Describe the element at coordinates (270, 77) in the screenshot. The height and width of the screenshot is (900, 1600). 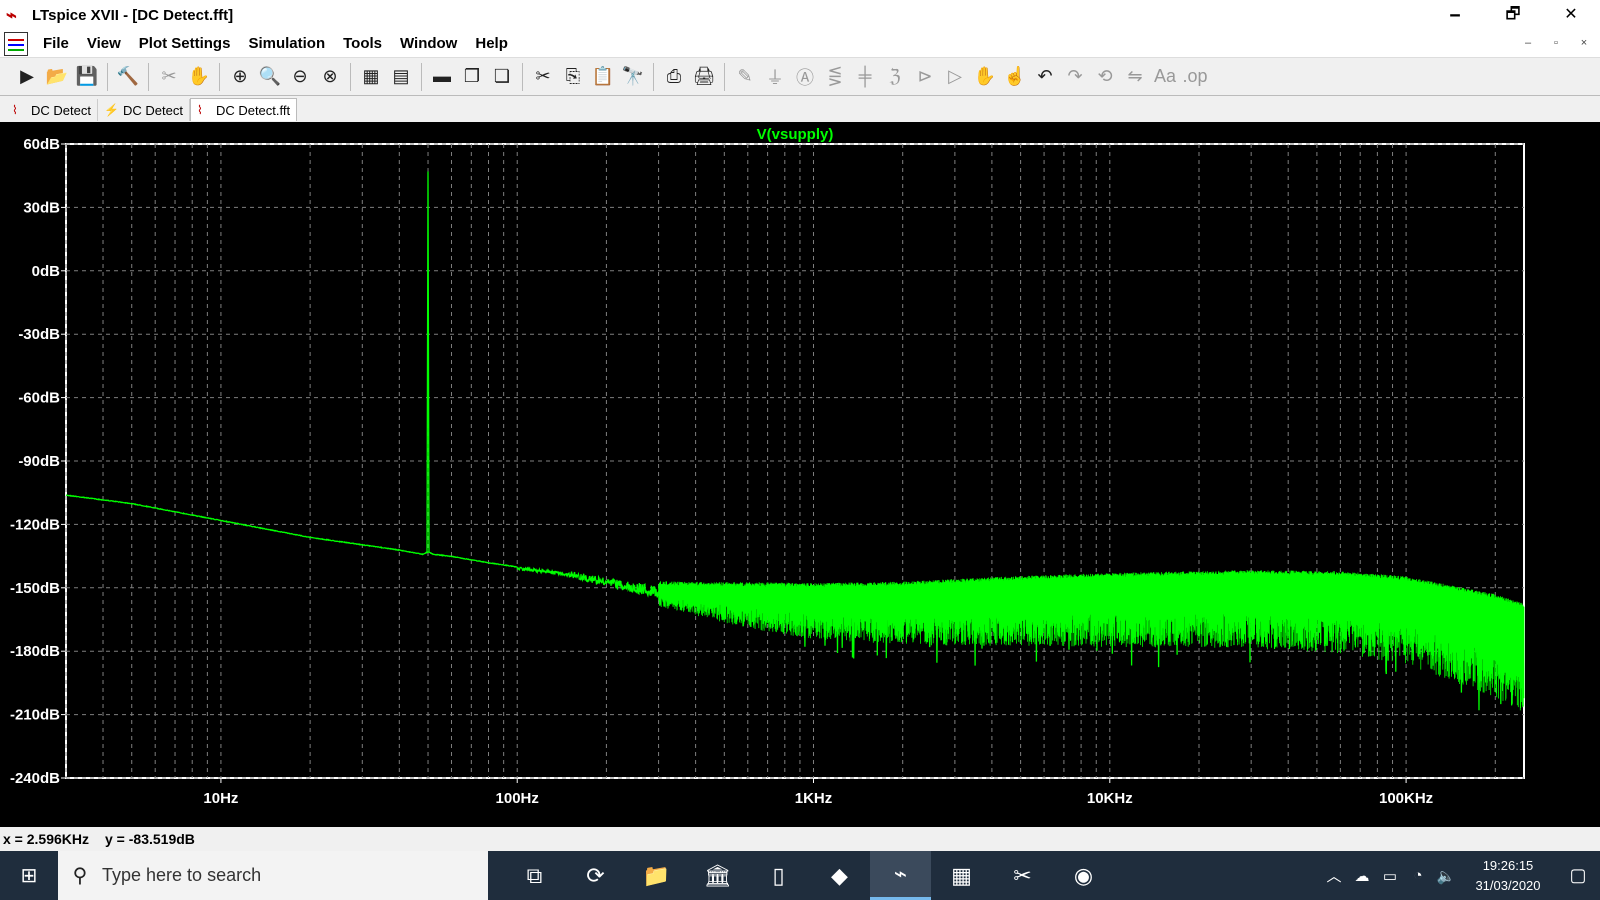
I see `zoom-area-icon: 🔍` at that location.